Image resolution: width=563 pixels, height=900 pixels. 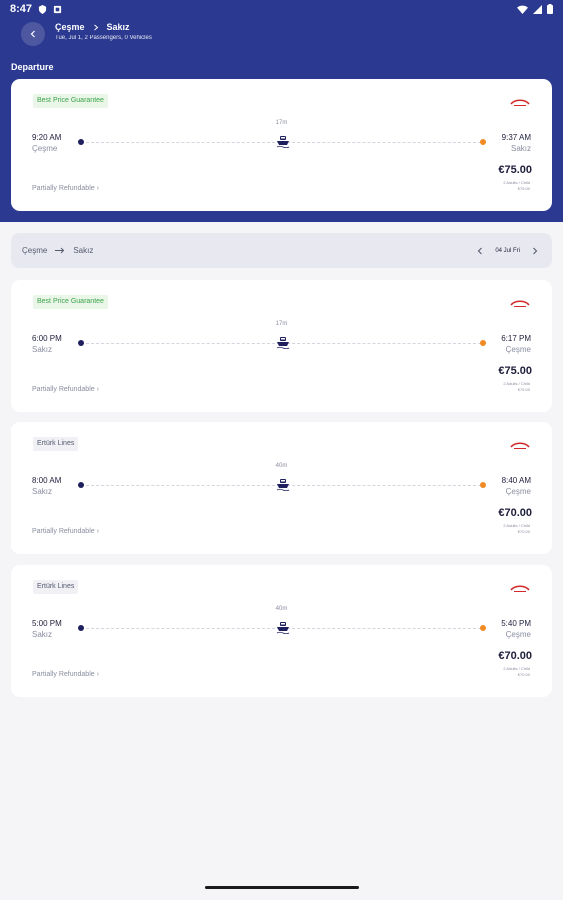 I want to click on best-price-badge: Best Price Guarantee, so click(x=70, y=101).